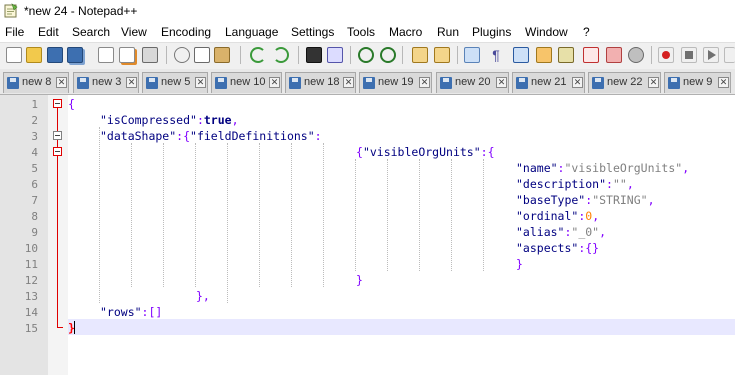 The height and width of the screenshot is (375, 735). I want to click on cut-icon, so click(182, 55).